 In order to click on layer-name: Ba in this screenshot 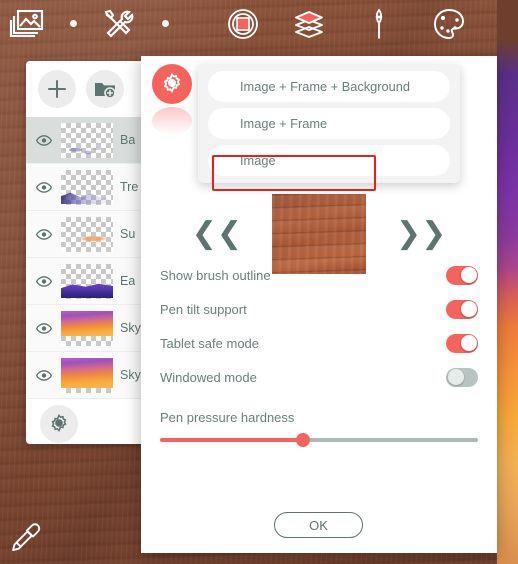, I will do `click(128, 140)`.